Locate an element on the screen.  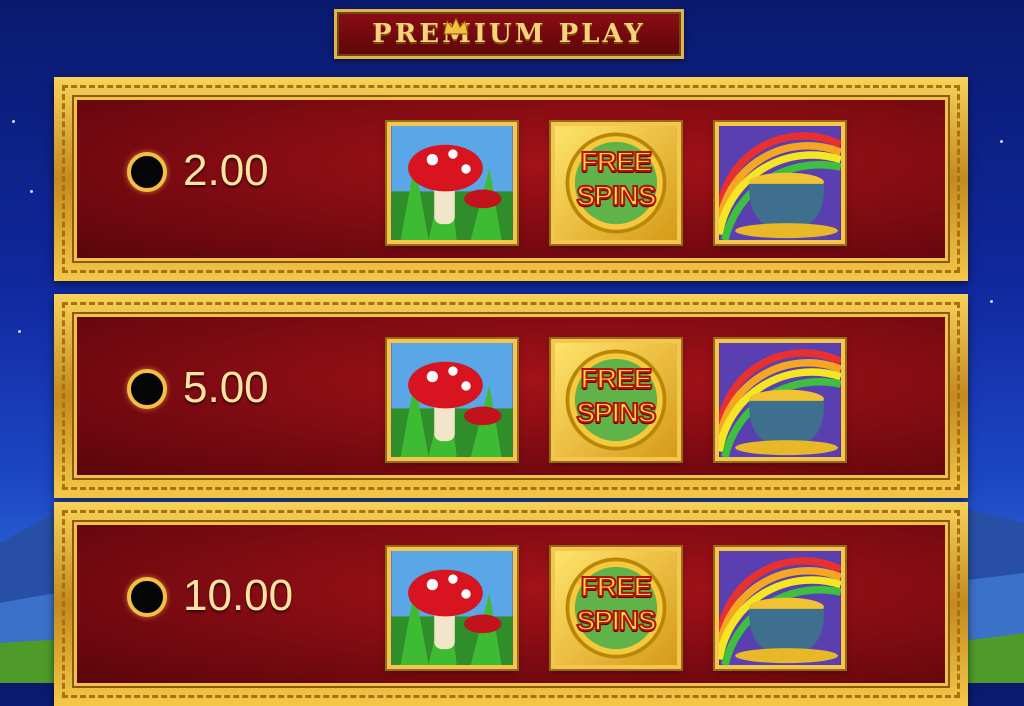
page-title: PREMIUM PLAY is located at coordinates (509, 34).